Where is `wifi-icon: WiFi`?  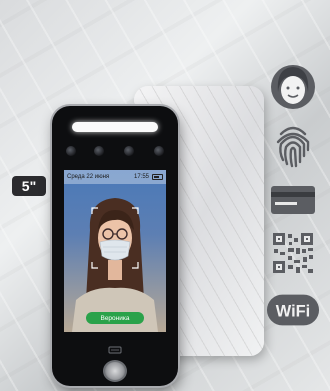 wifi-icon: WiFi is located at coordinates (293, 312).